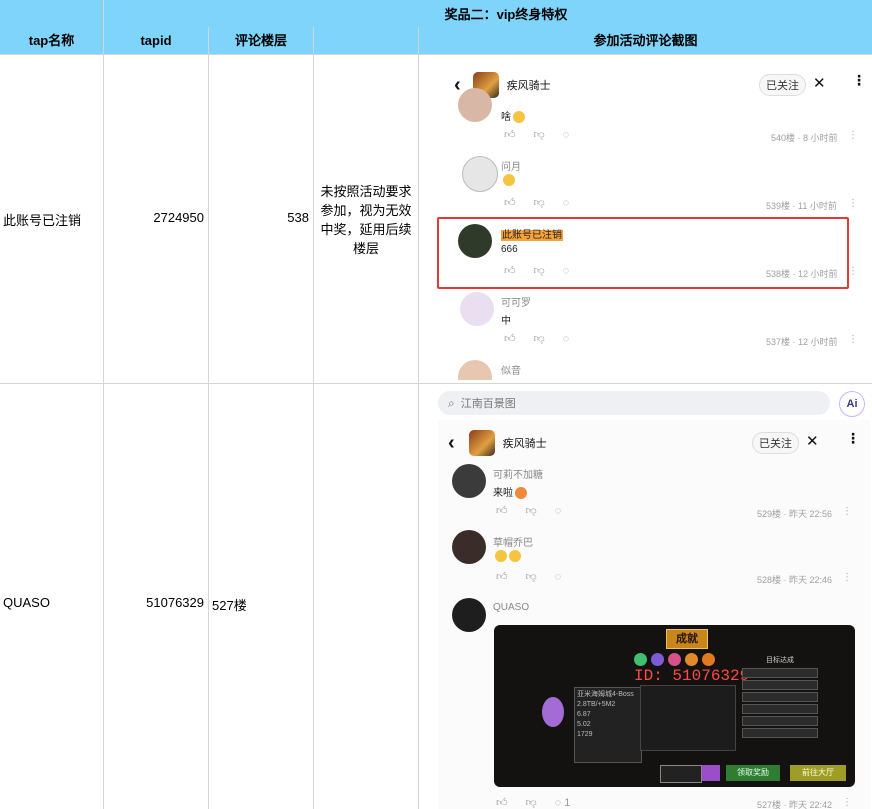 This screenshot has height=809, width=872. What do you see at coordinates (513, 116) in the screenshot?
I see `comment-text: 啥` at bounding box center [513, 116].